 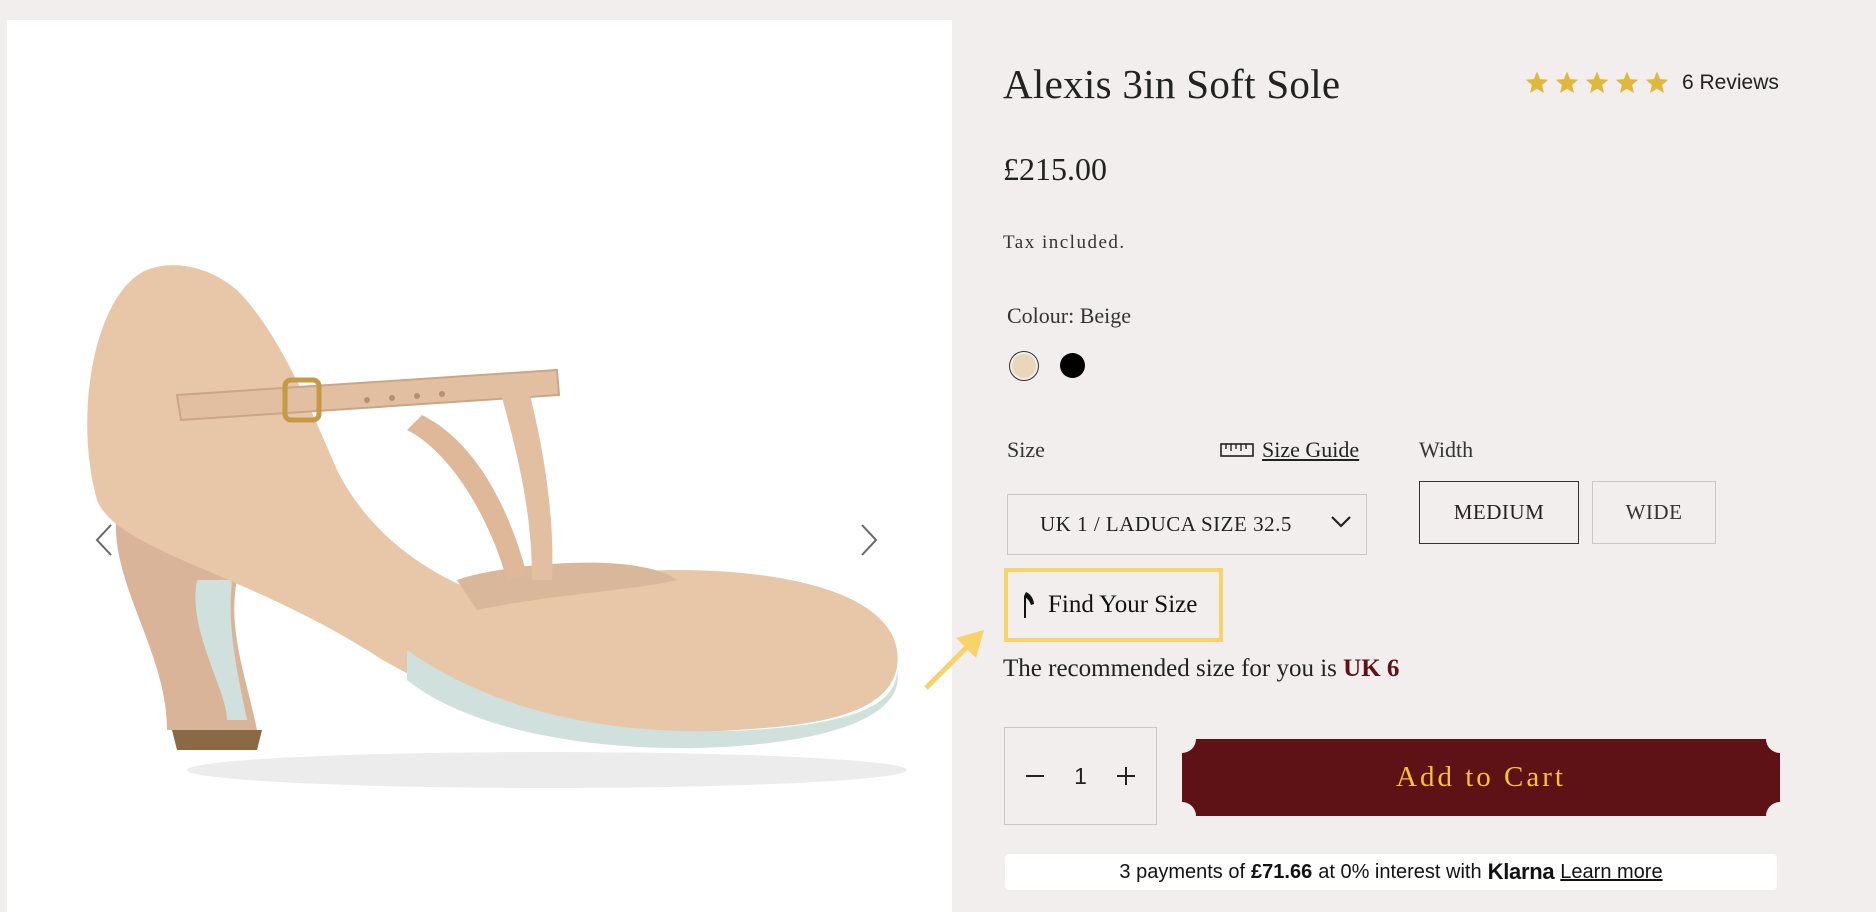 I want to click on size-select-value: UK 1 / LADUCA SIZE 32.5, so click(x=1166, y=524).